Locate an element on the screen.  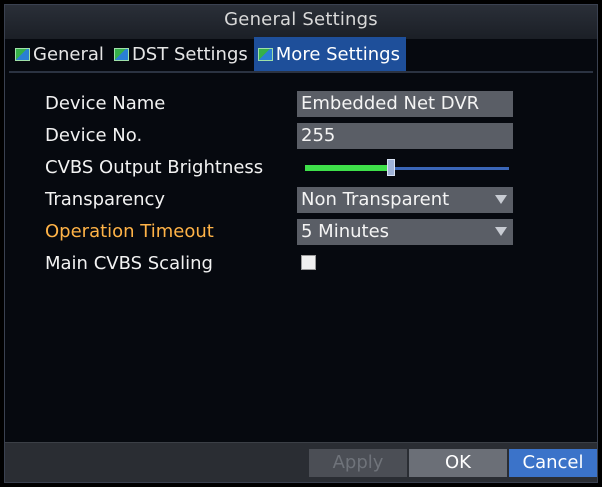
title-bar: General Settings is located at coordinates (301, 22).